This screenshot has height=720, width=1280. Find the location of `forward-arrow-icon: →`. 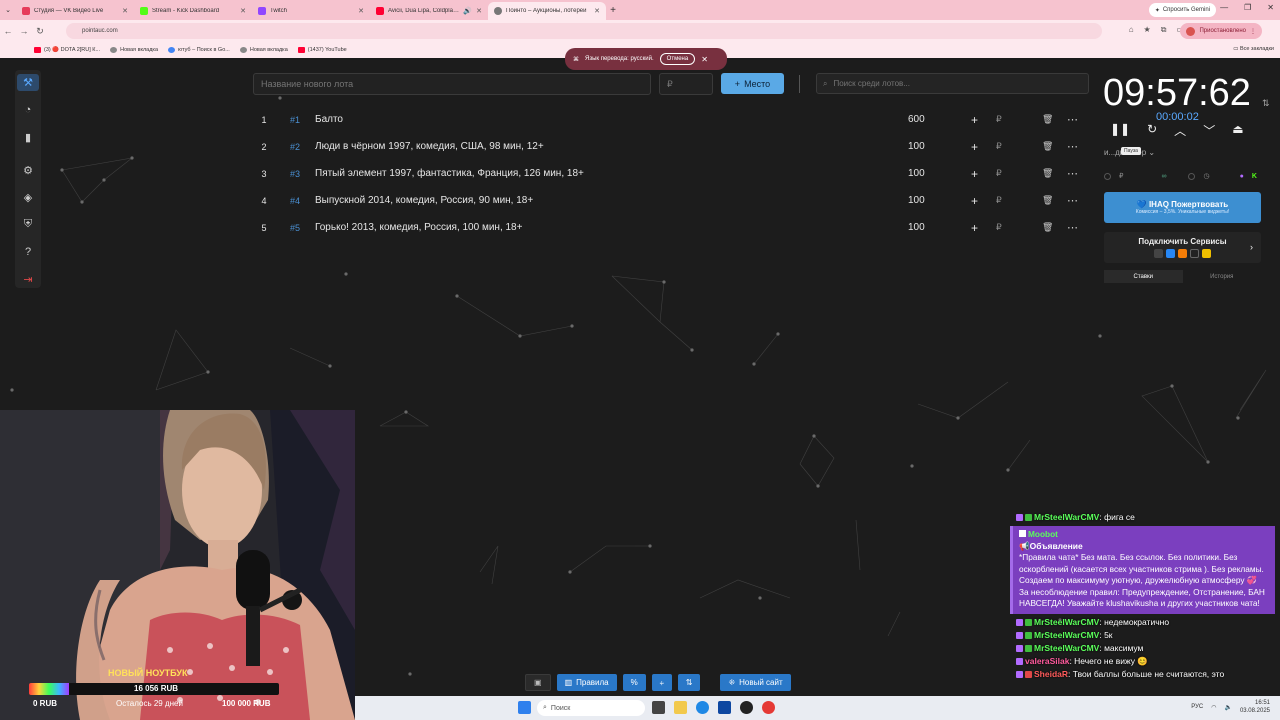

forward-arrow-icon: → is located at coordinates (24, 31).